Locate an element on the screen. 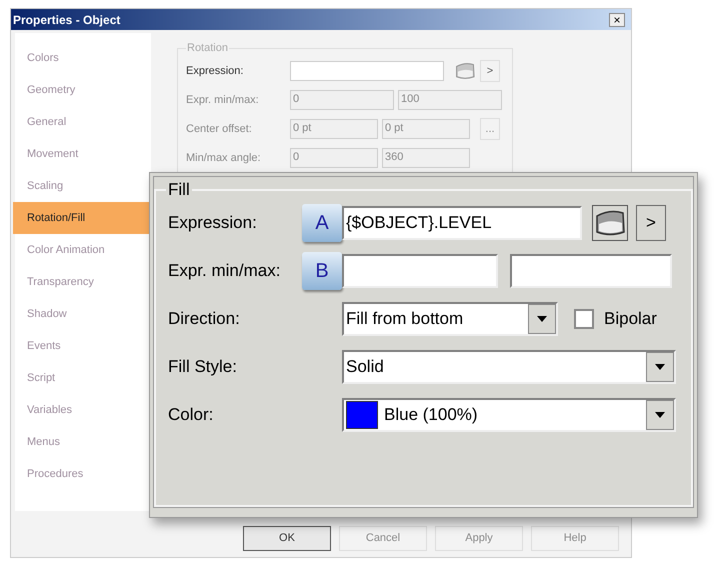 The height and width of the screenshot is (563, 714). sidebar-item: Menus is located at coordinates (83, 442).